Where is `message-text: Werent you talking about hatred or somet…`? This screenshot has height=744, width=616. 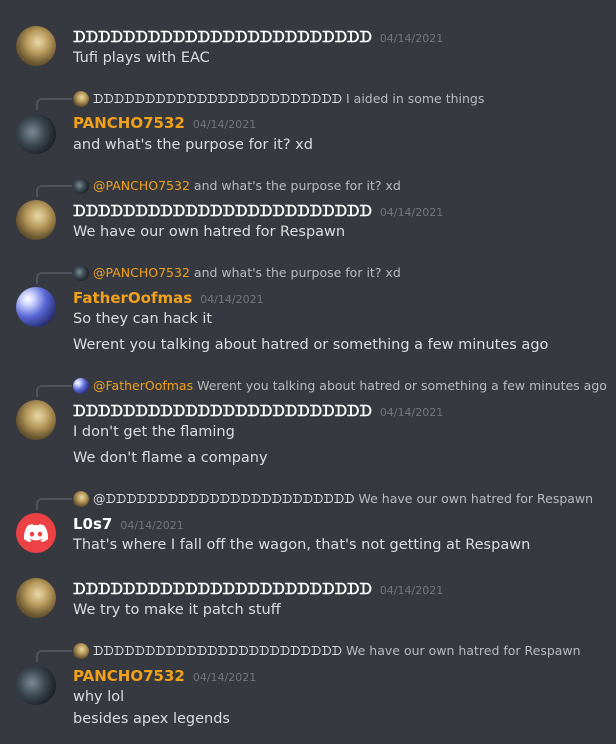 message-text: Werent you talking about hatred or somet… is located at coordinates (311, 345).